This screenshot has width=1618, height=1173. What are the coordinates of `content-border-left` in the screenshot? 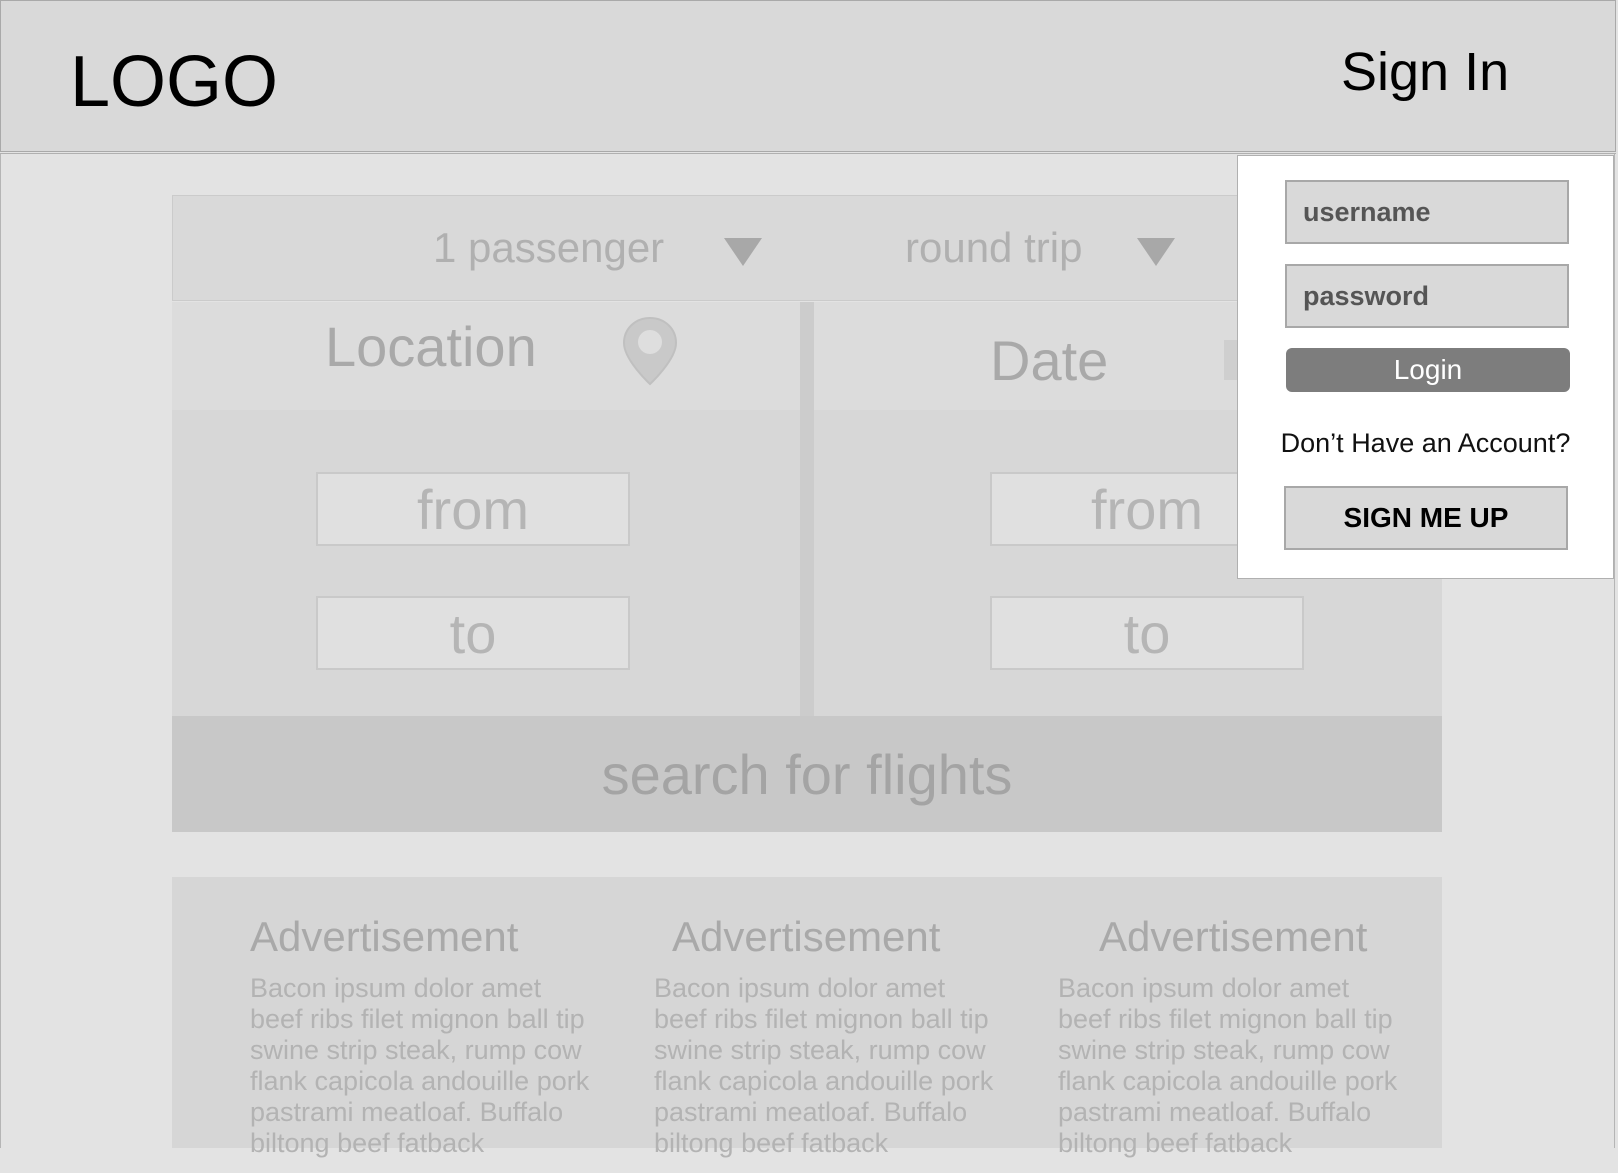 It's located at (0, 651).